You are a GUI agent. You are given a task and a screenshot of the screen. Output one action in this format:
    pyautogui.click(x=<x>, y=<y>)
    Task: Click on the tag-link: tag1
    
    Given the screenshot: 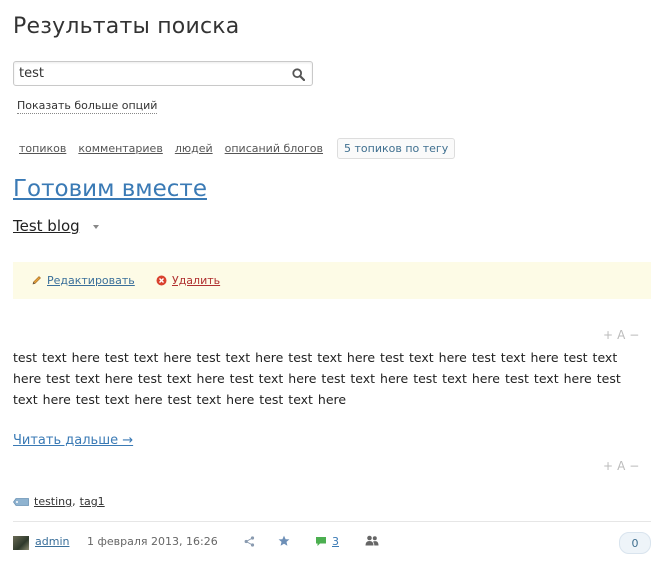 What is the action you would take?
    pyautogui.click(x=92, y=501)
    